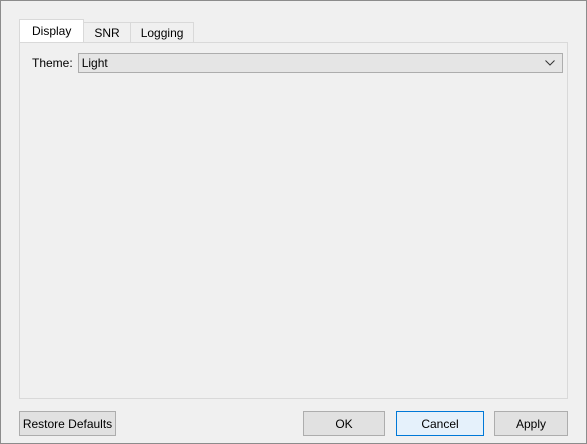 Image resolution: width=587 pixels, height=444 pixels. I want to click on cancel-button: Cancel, so click(440, 423).